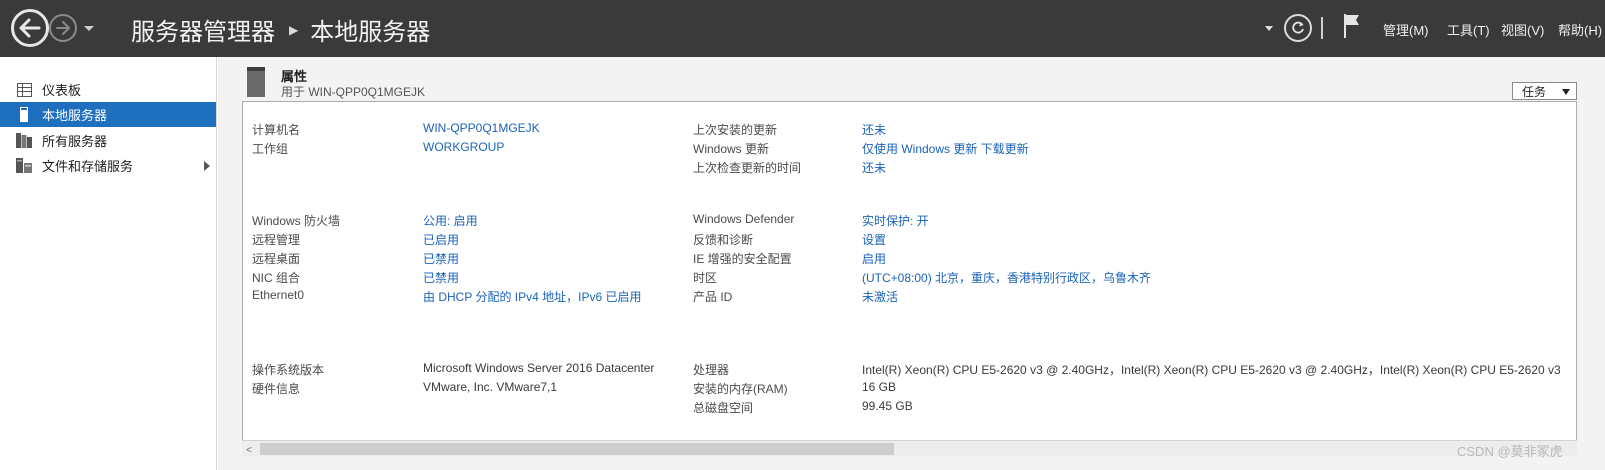  Describe the element at coordinates (278, 295) in the screenshot. I see `ethernet-label: Ethernet0` at that location.